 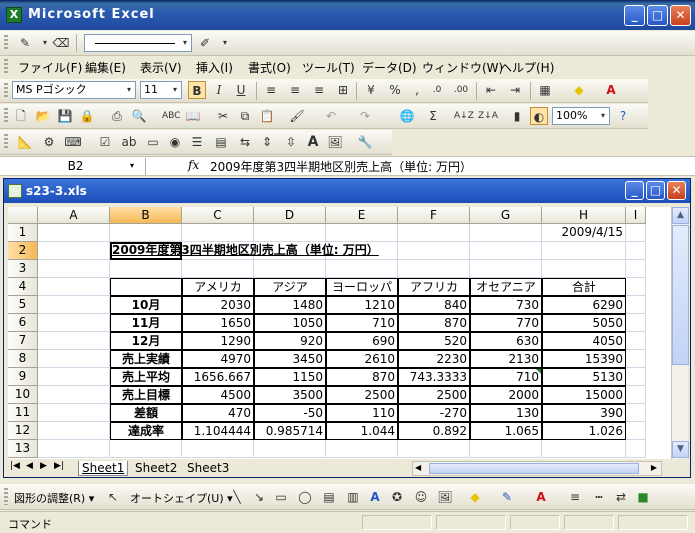 What do you see at coordinates (434, 215) in the screenshot?
I see `column-header-f: F` at bounding box center [434, 215].